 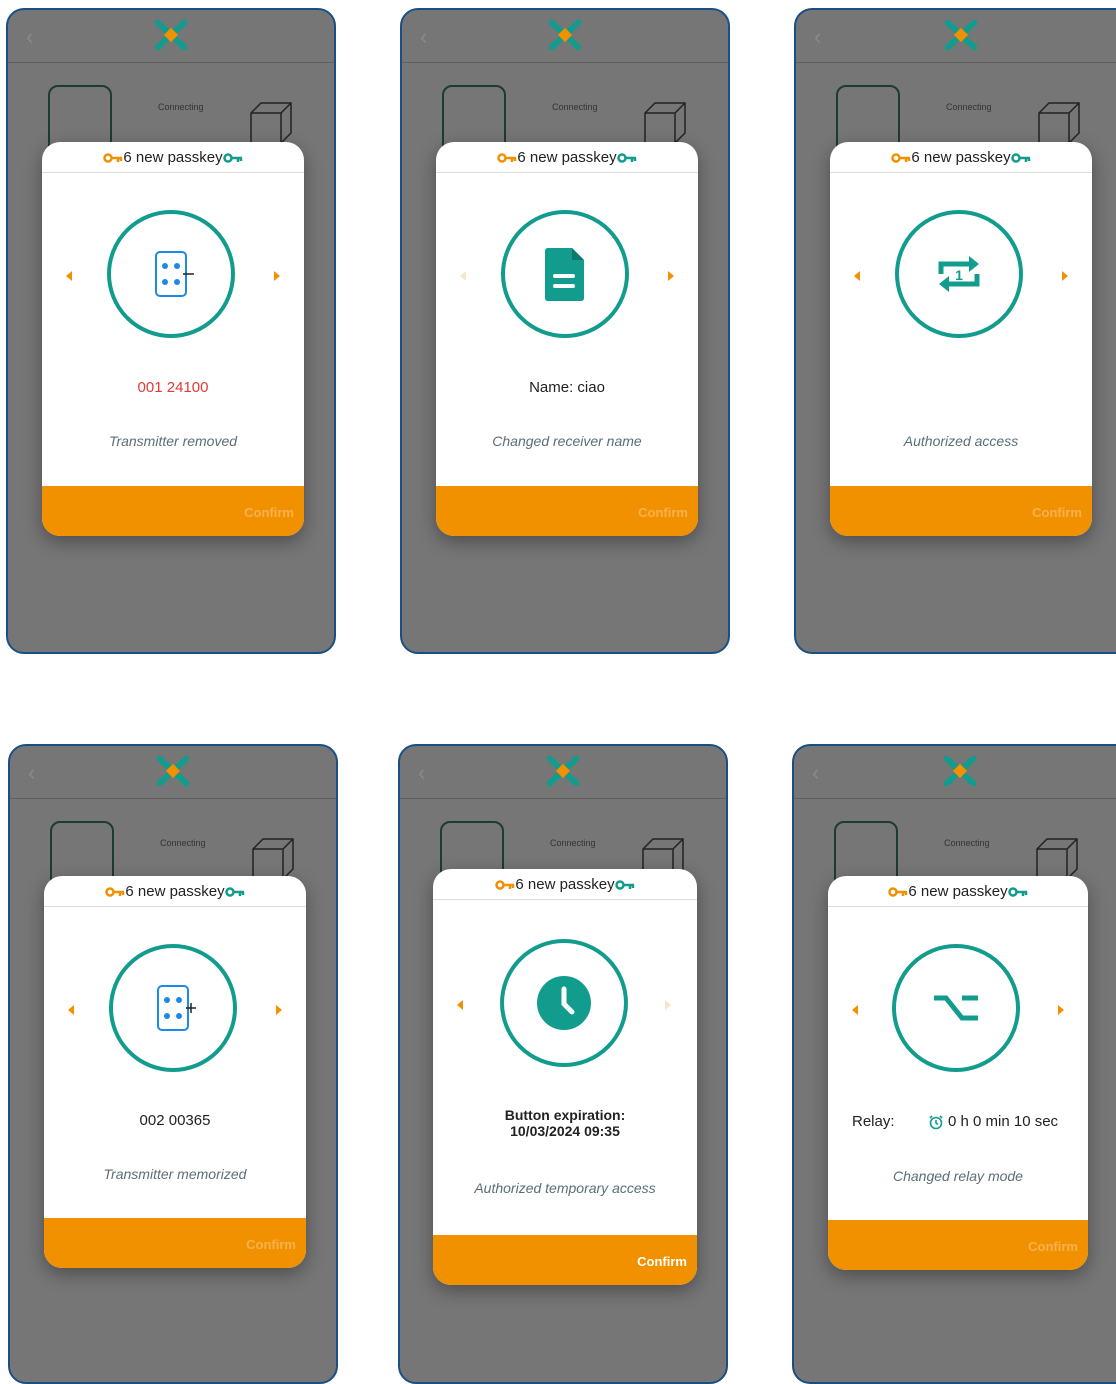 I want to click on document-icon, so click(x=564, y=274).